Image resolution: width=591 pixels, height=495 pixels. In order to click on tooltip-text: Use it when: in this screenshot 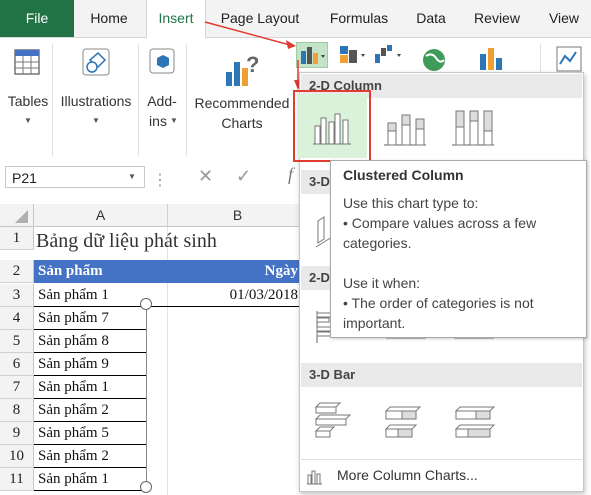, I will do `click(382, 283)`.